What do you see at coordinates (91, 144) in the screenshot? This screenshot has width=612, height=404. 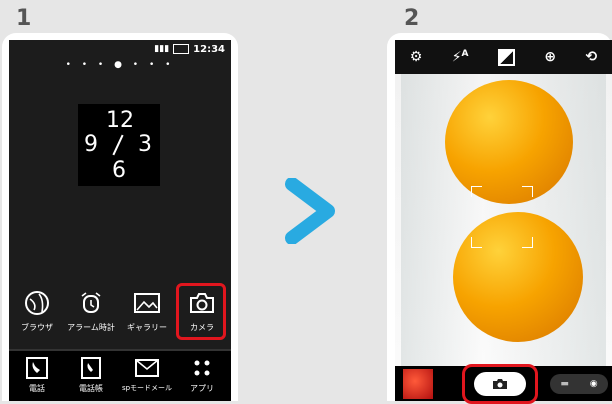 I see `clock-9: 9` at bounding box center [91, 144].